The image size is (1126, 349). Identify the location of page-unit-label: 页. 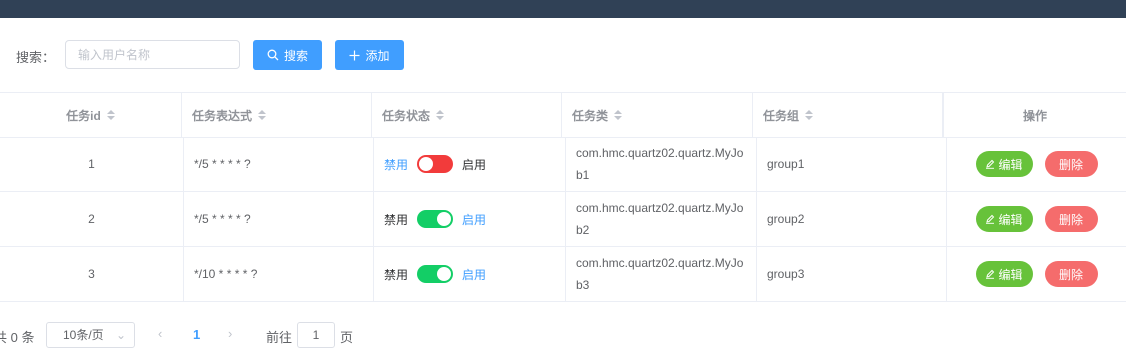
(347, 337).